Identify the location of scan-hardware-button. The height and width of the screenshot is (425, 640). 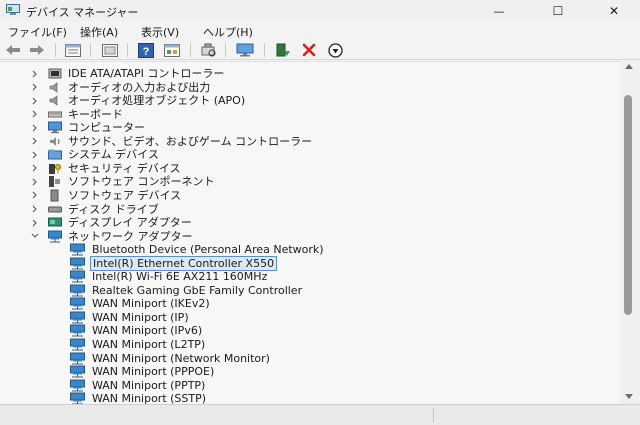
(208, 50).